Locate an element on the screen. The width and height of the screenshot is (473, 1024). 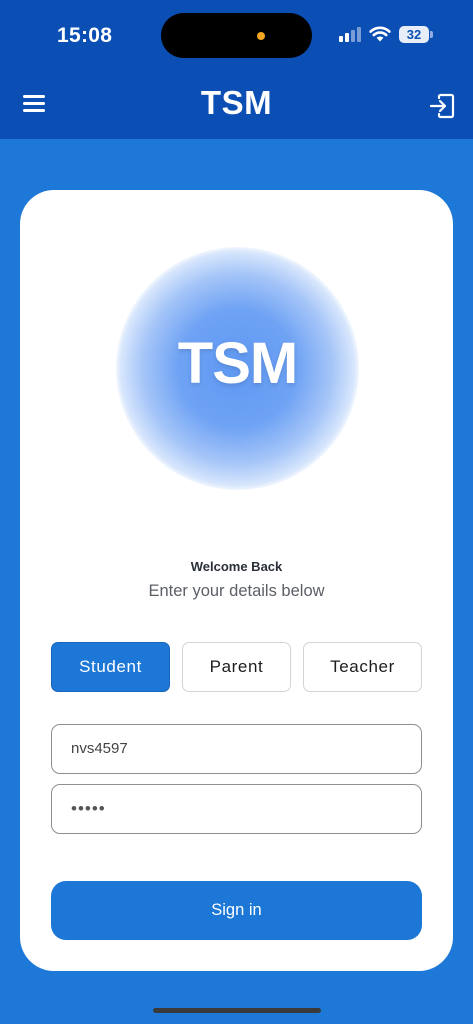
signin-button: Sign in is located at coordinates (236, 910).